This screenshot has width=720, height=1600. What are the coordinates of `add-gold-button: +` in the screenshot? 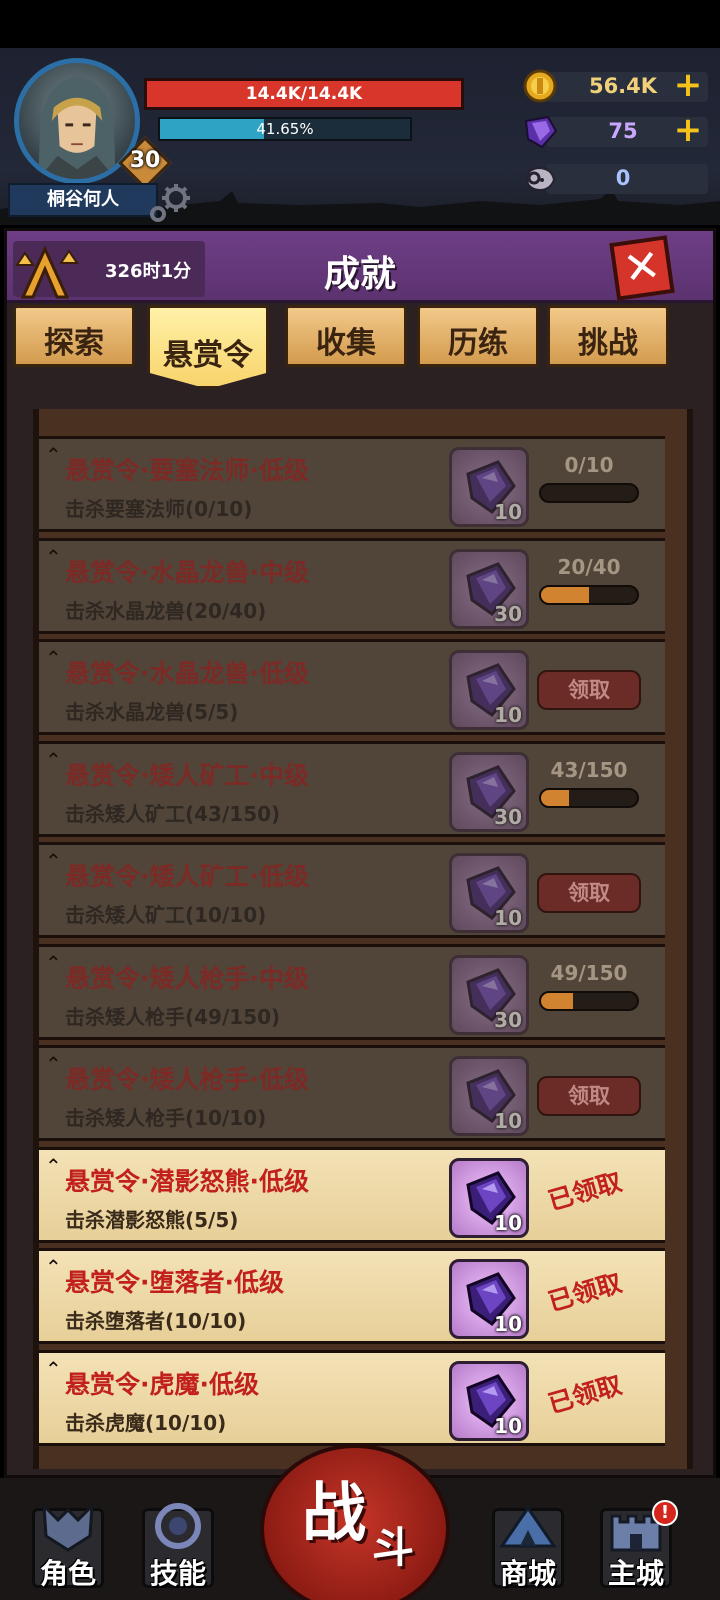 It's located at (688, 86).